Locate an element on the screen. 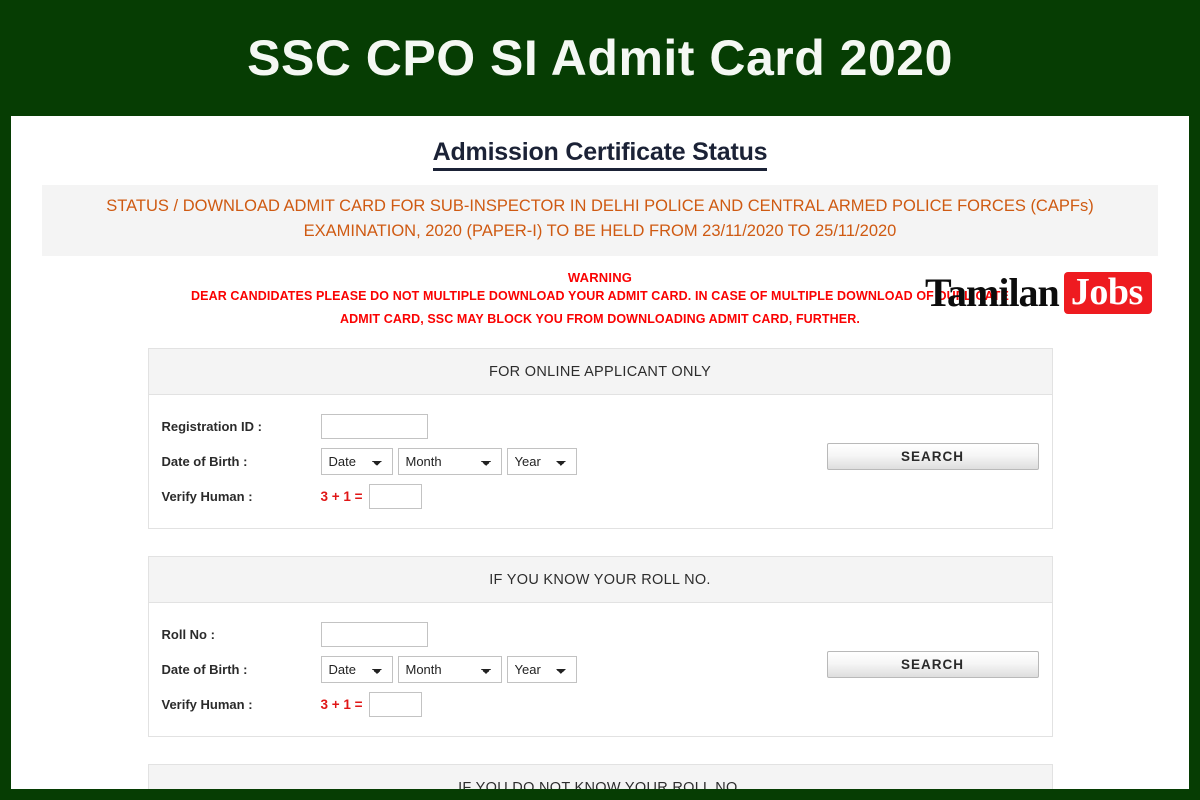 This screenshot has width=1200, height=800. page-title: SSC CPO SI Admit Card 2020 is located at coordinates (600, 58).